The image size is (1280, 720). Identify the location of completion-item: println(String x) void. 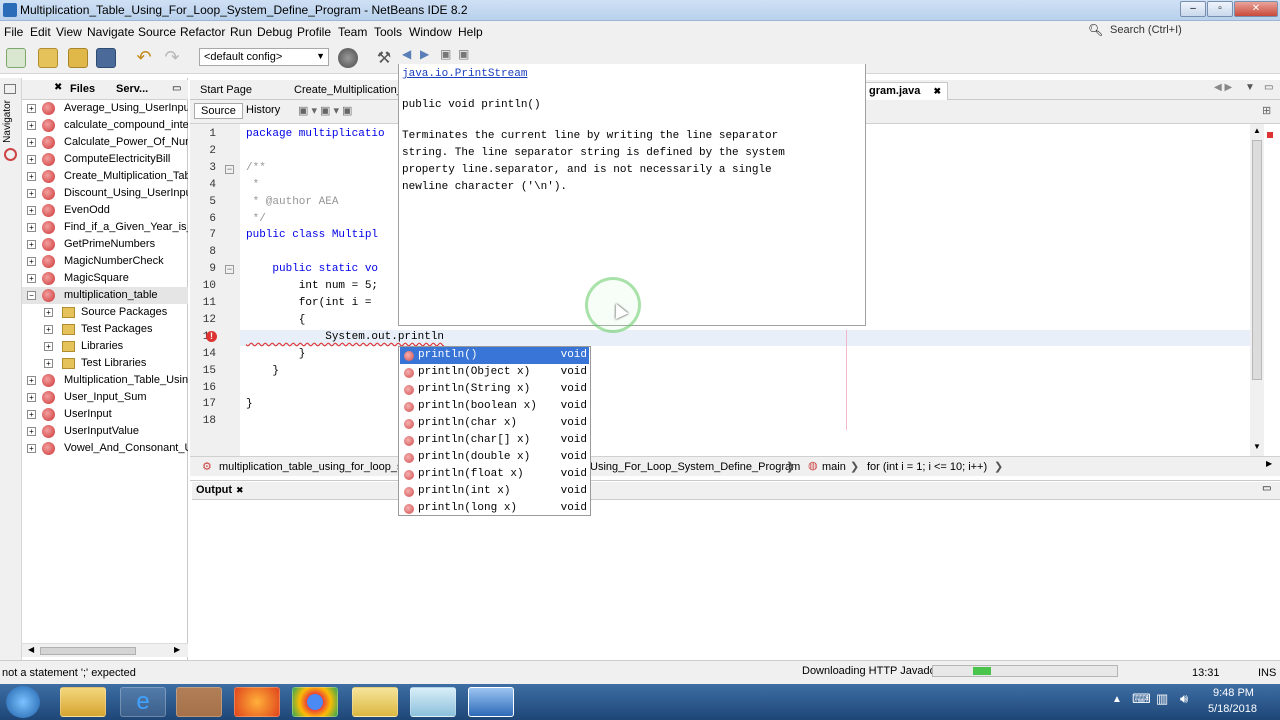
(494, 389).